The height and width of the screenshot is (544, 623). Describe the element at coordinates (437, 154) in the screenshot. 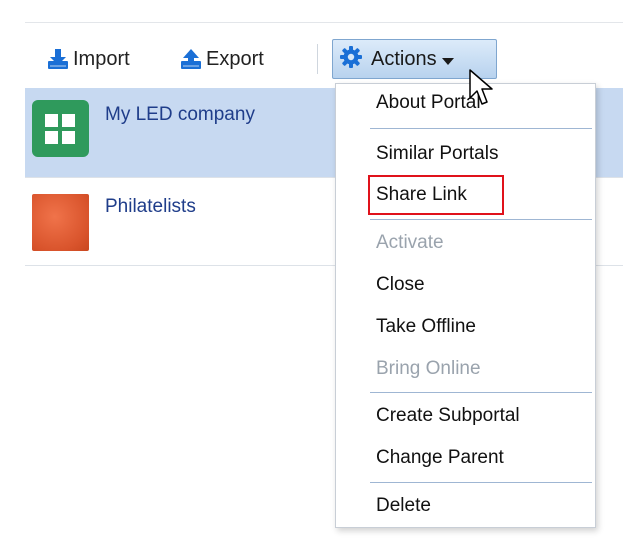

I see `menu-item-similar-portals: Similar Portals` at that location.